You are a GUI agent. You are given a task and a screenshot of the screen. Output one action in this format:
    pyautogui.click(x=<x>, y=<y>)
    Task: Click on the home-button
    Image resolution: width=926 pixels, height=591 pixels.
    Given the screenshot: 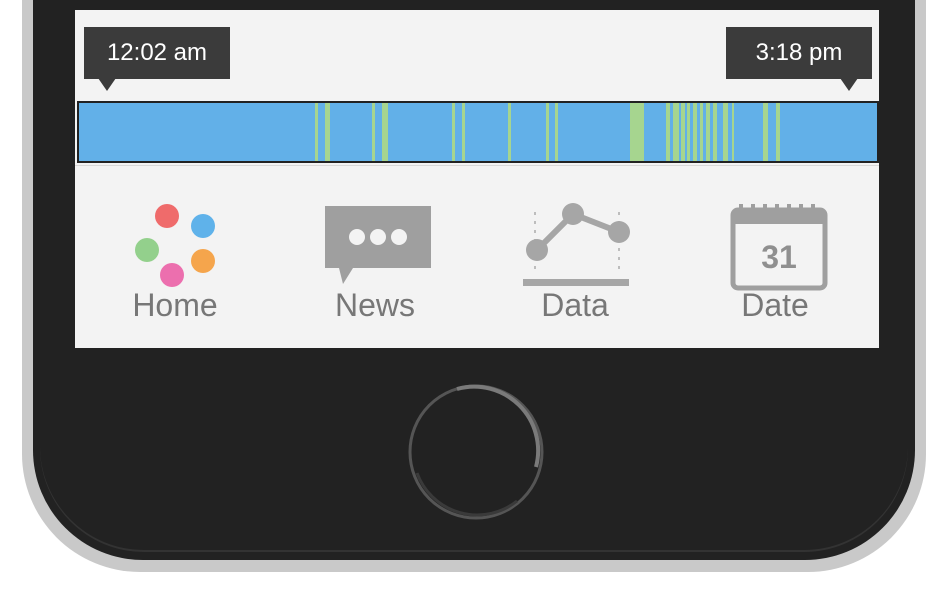 What is the action you would take?
    pyautogui.click(x=476, y=452)
    